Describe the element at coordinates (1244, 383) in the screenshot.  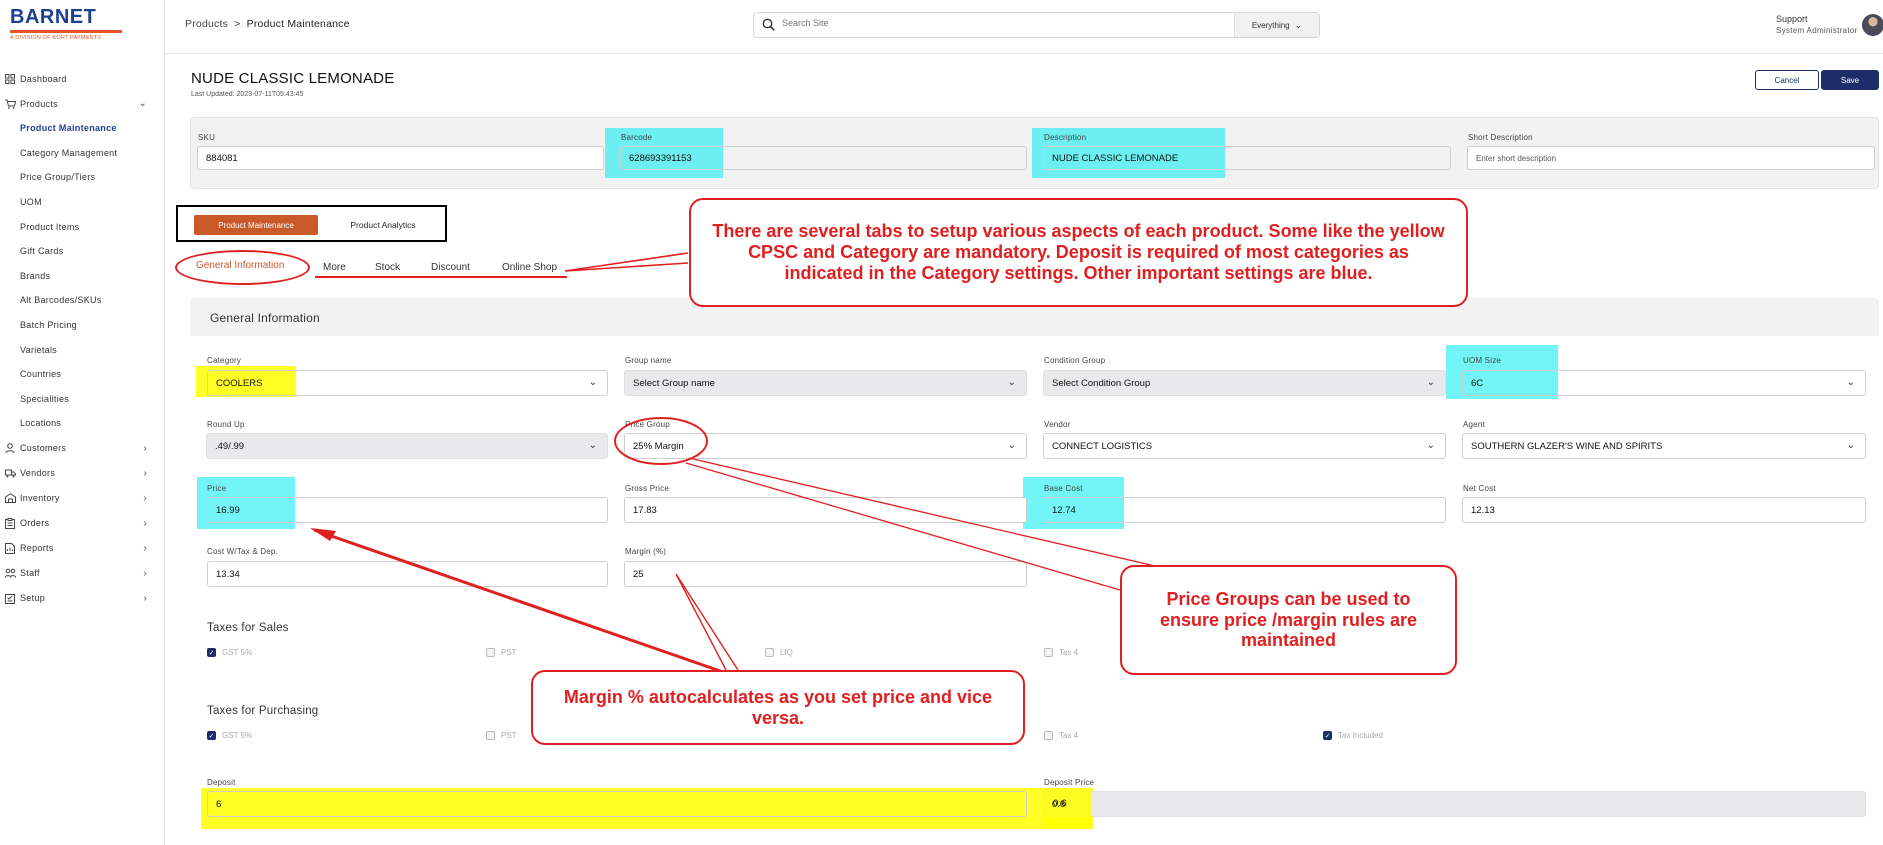
I see `condition-group-select: Select Condition Group ⌄` at that location.